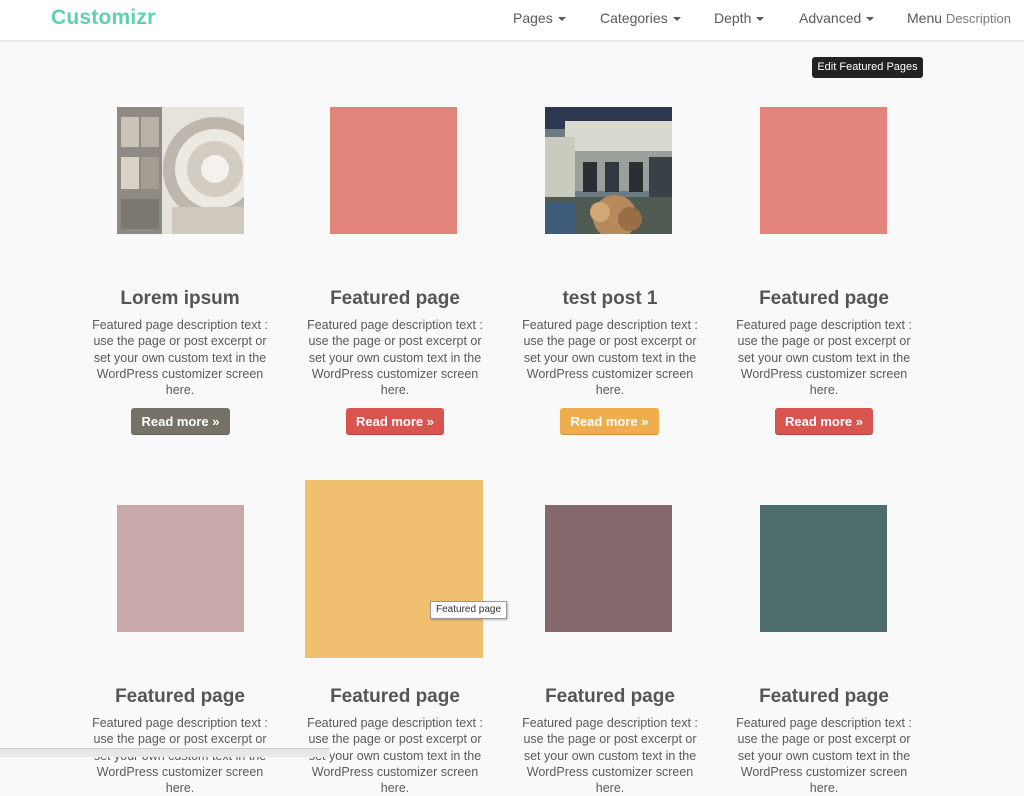 This screenshot has height=796, width=1024. What do you see at coordinates (533, 18) in the screenshot?
I see `nav-label: Pages` at bounding box center [533, 18].